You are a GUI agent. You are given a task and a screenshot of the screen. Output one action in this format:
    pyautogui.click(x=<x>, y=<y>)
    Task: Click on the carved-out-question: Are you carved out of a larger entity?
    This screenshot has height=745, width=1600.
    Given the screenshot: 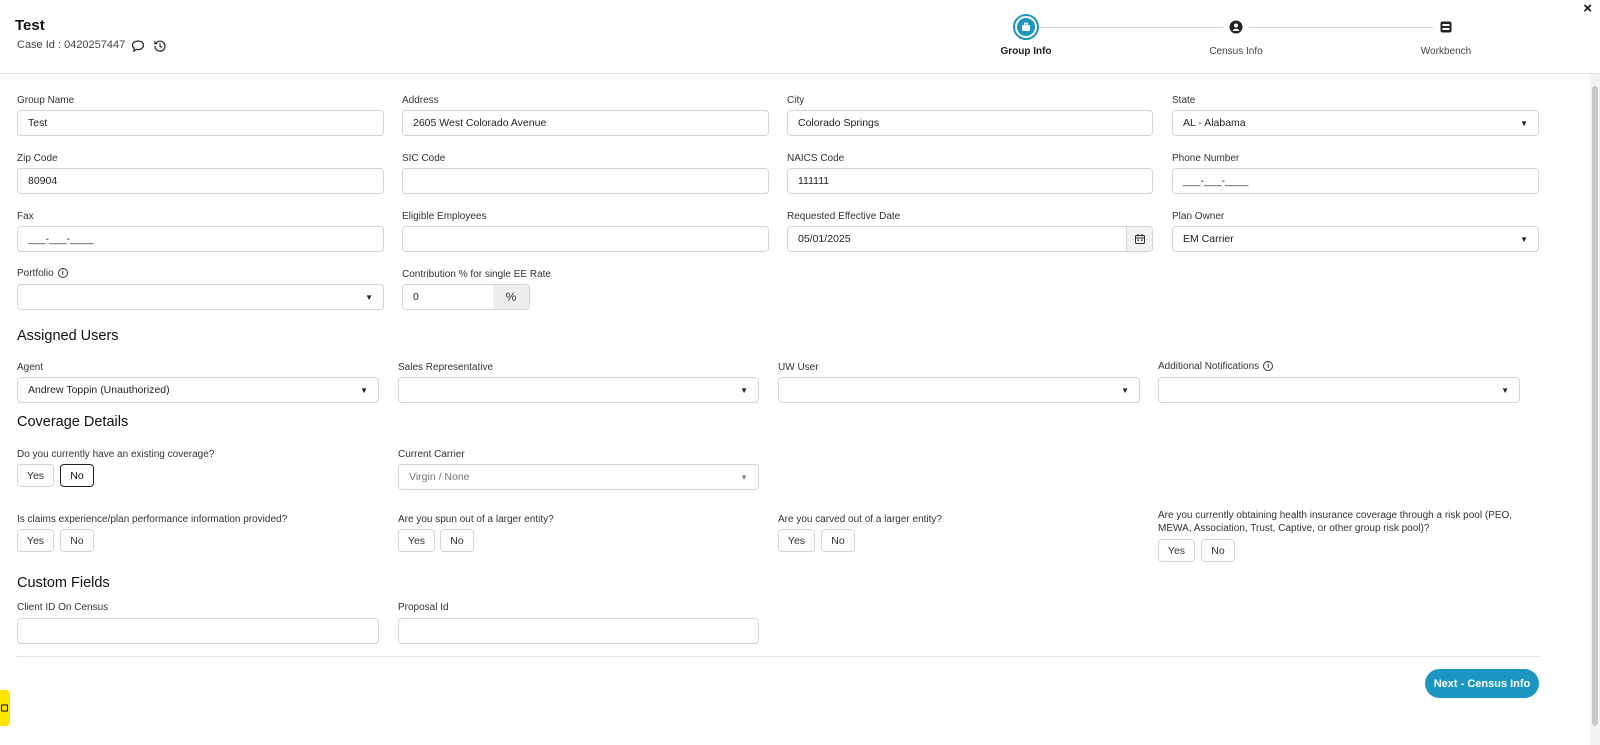 What is the action you would take?
    pyautogui.click(x=860, y=519)
    